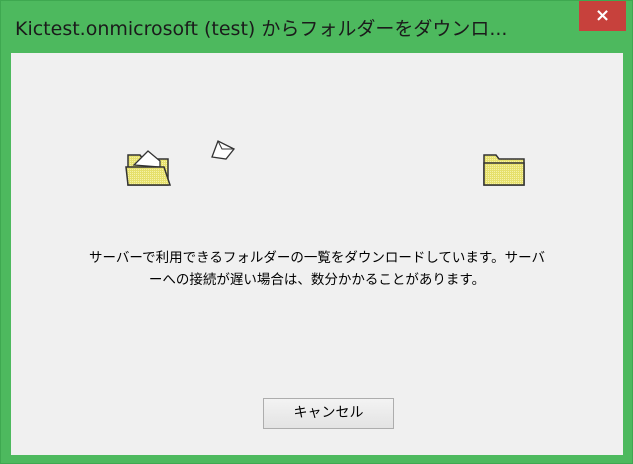 The width and height of the screenshot is (633, 464). I want to click on open-folder-icon, so click(148, 168).